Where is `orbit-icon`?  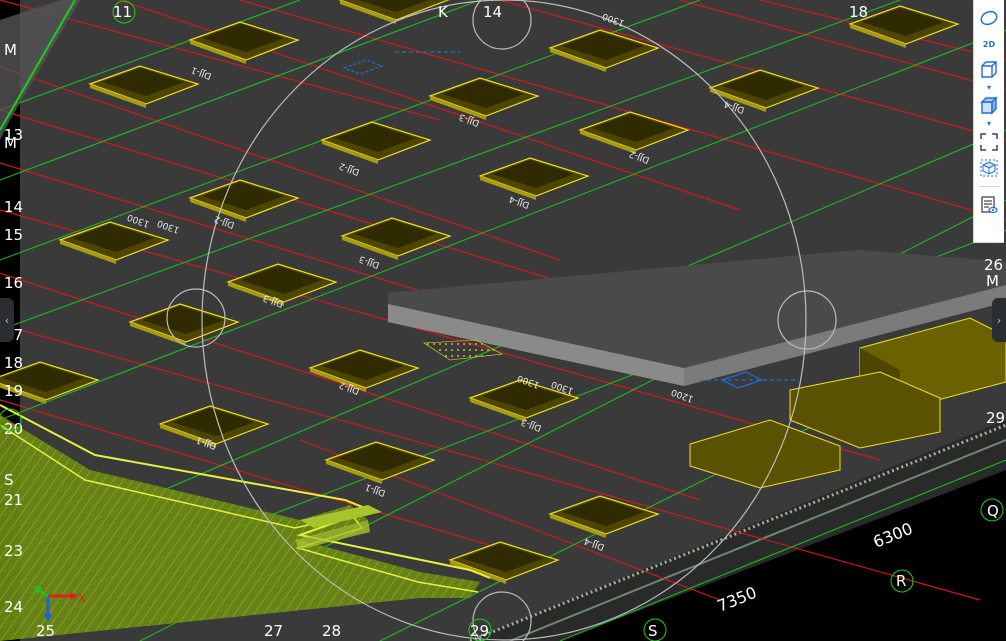
orbit-icon is located at coordinates (989, 18).